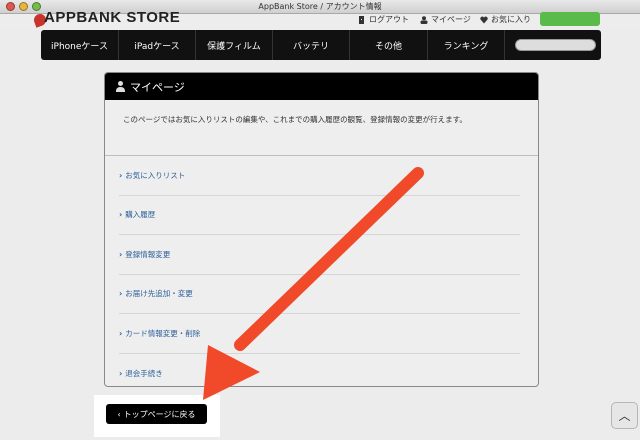  I want to click on heart-icon, so click(484, 19).